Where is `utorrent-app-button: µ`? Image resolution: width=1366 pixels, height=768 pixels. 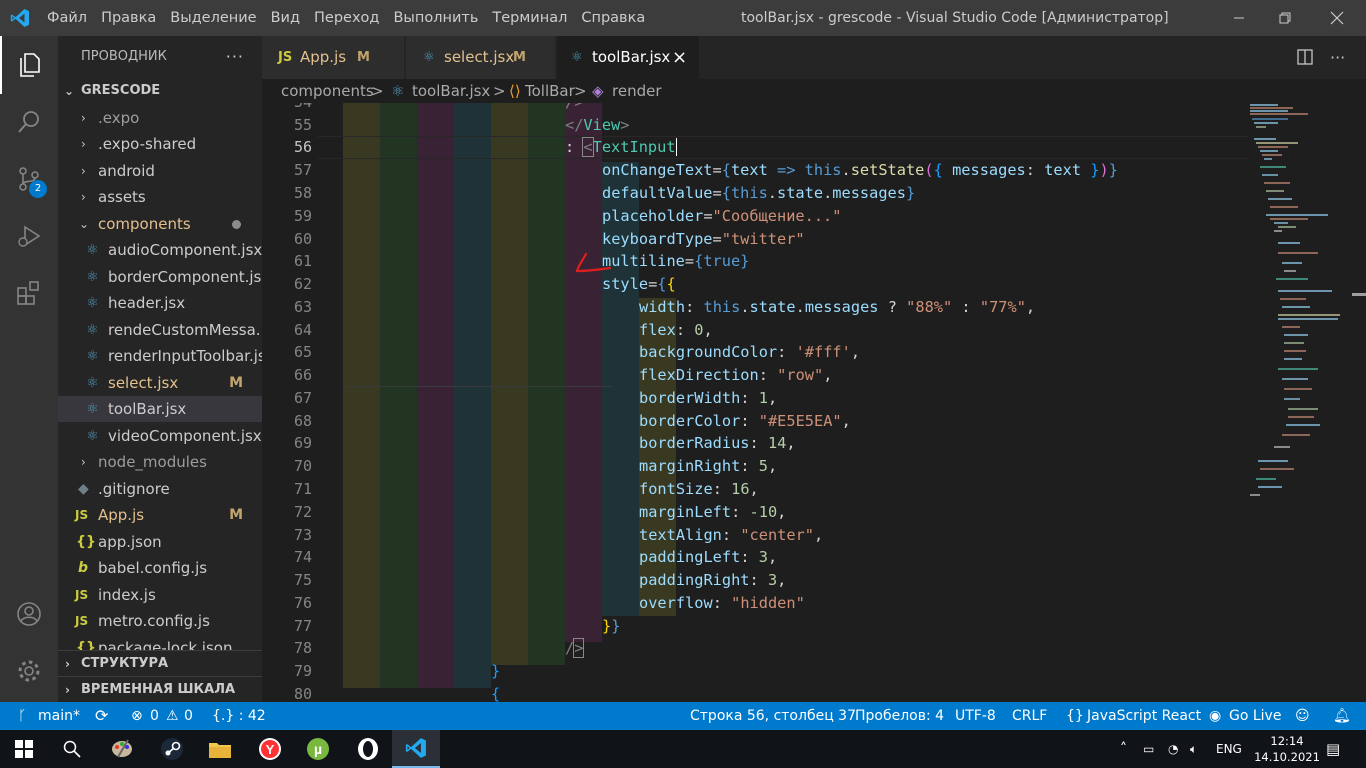 utorrent-app-button: µ is located at coordinates (318, 749).